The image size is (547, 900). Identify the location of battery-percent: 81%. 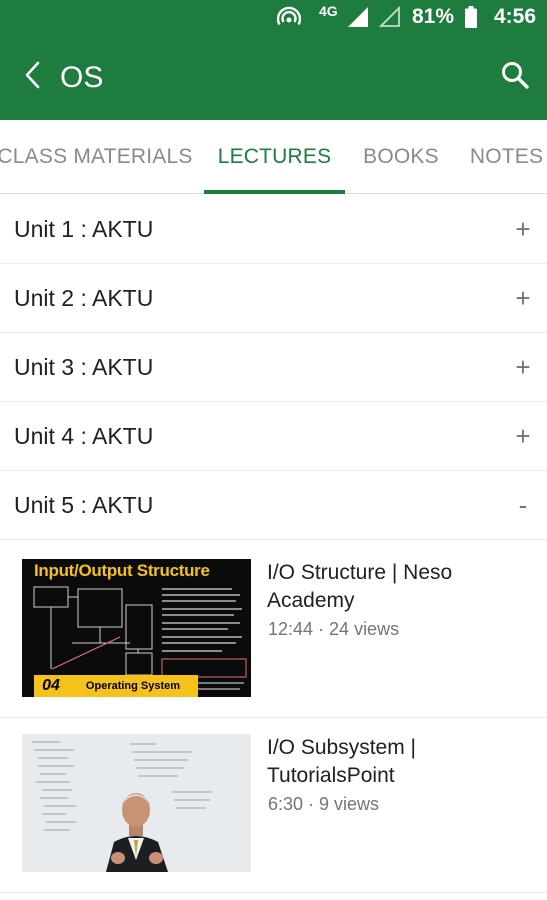
(433, 16).